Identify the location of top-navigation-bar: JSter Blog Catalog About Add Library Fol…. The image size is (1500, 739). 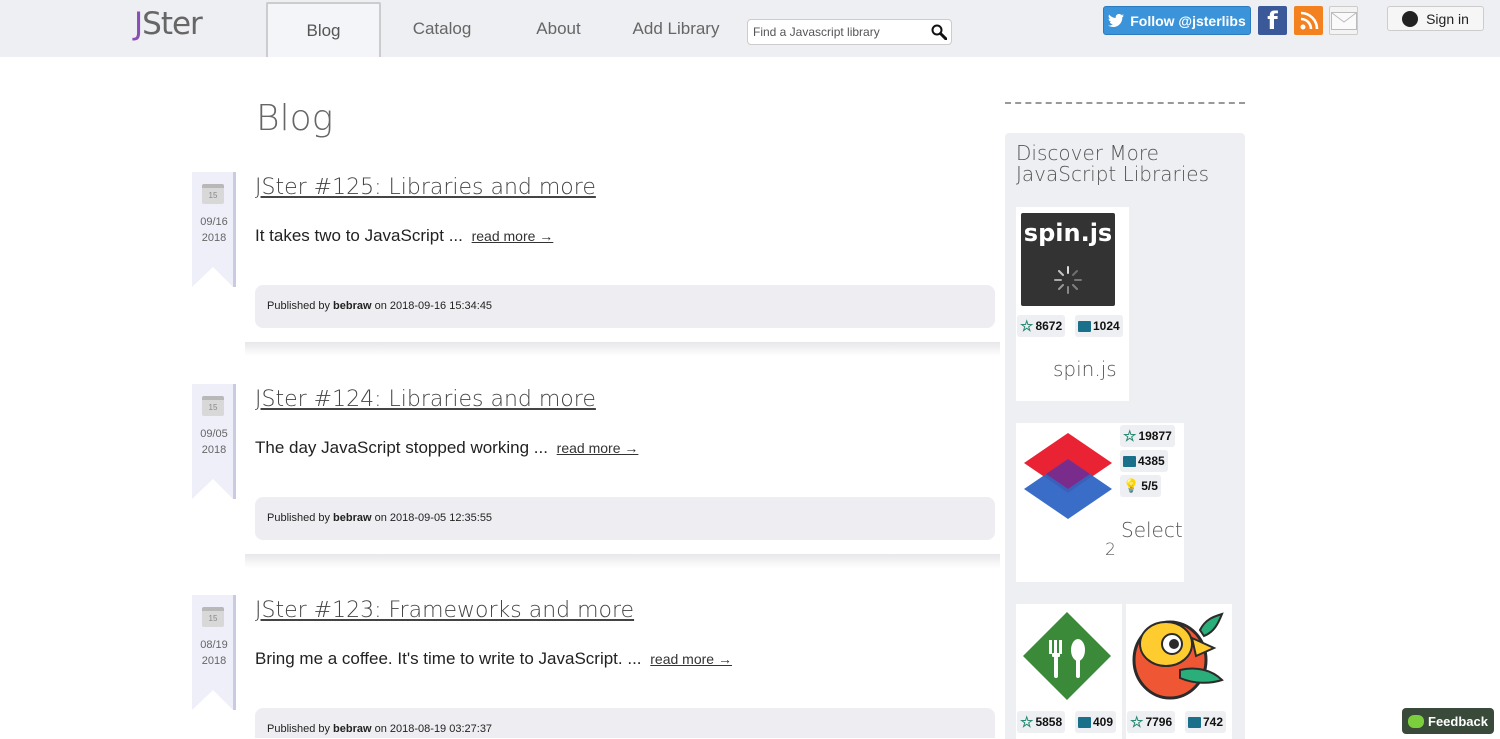
(750, 28).